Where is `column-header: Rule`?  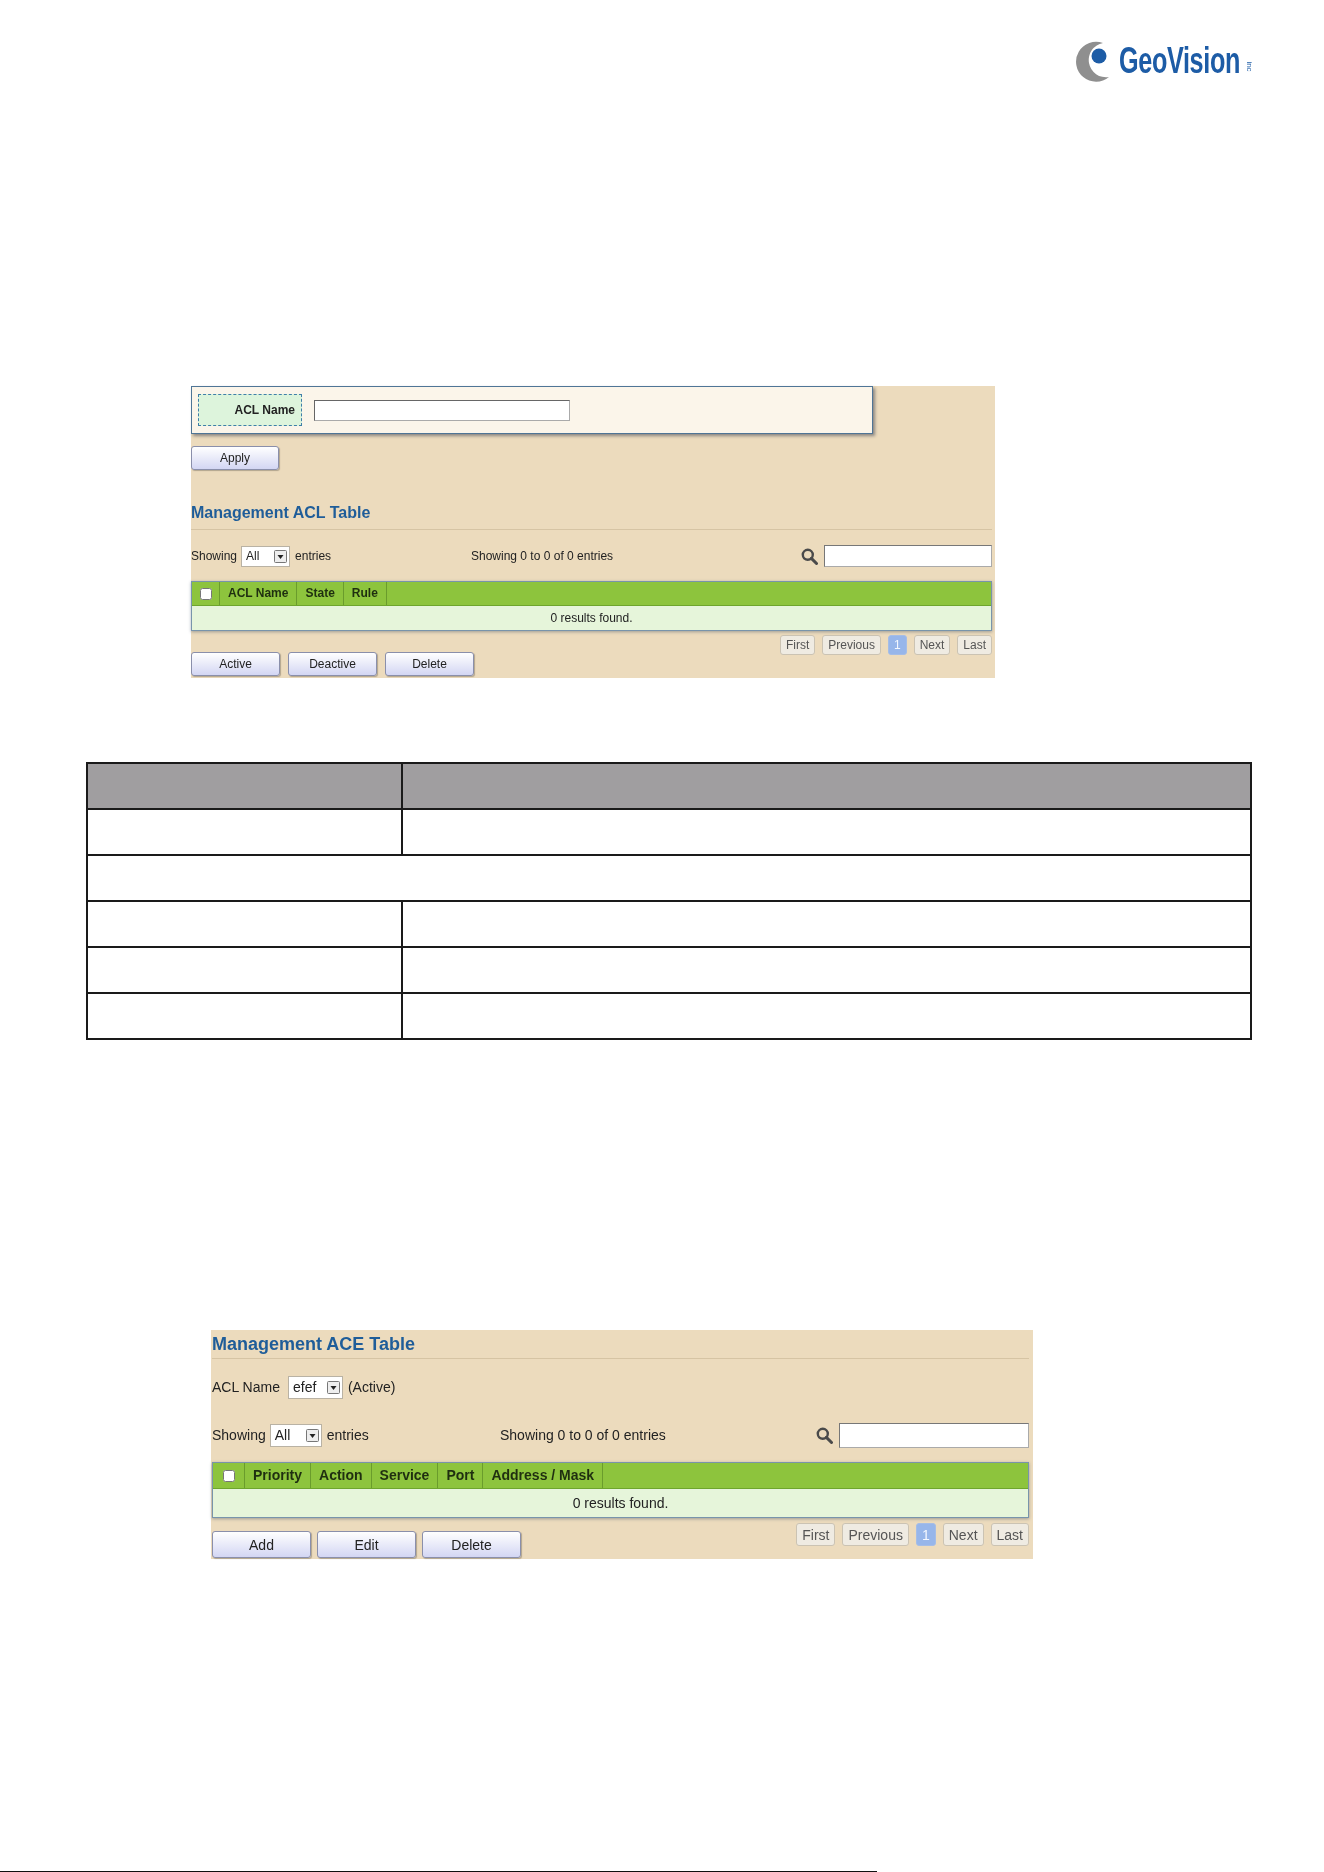
column-header: Rule is located at coordinates (365, 593).